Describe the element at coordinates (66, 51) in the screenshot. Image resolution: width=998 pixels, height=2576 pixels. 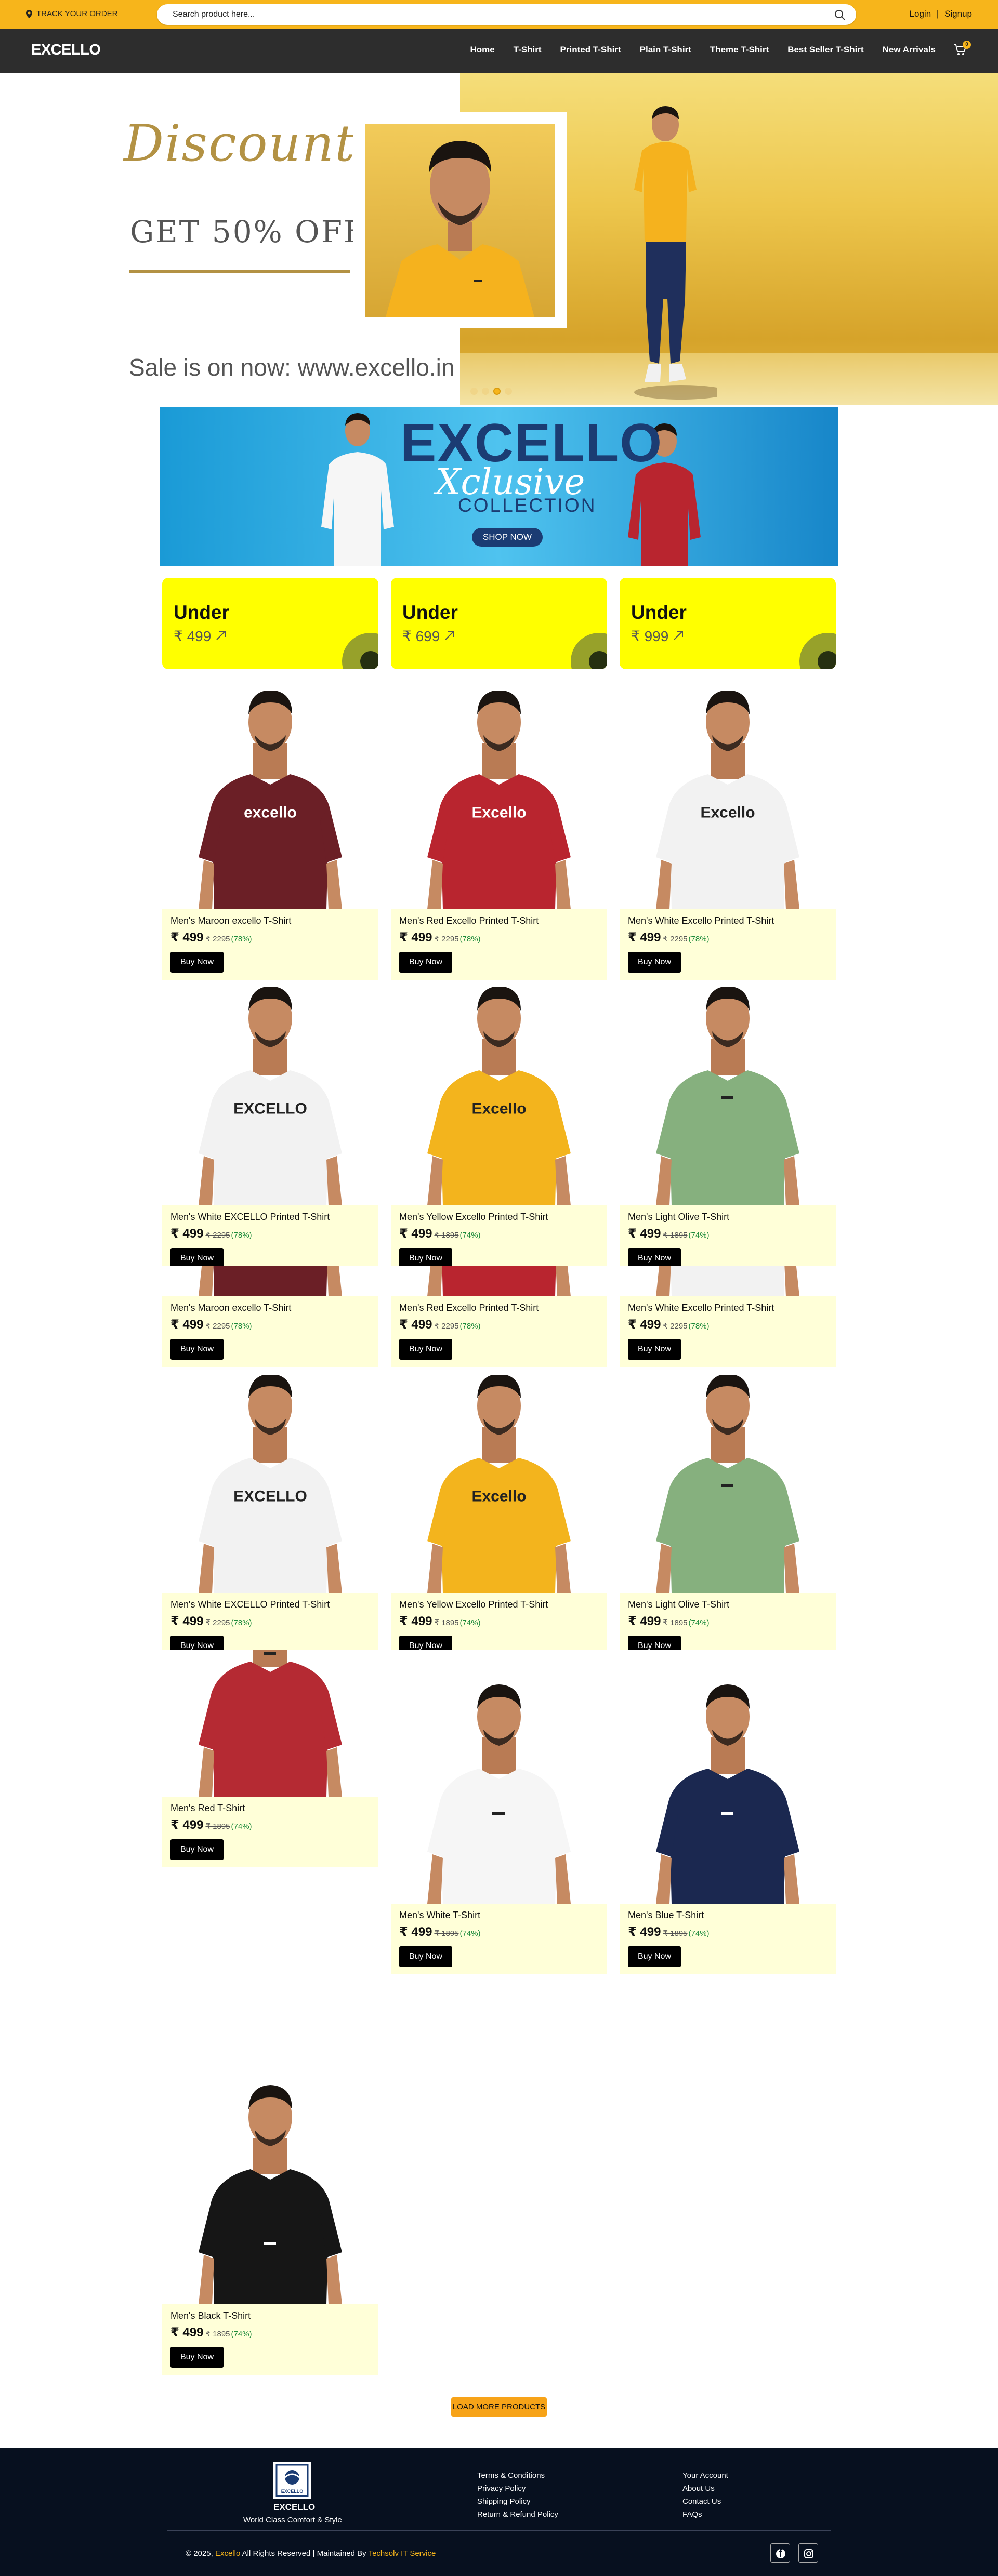
I see `site-logo: EXCELLO` at that location.